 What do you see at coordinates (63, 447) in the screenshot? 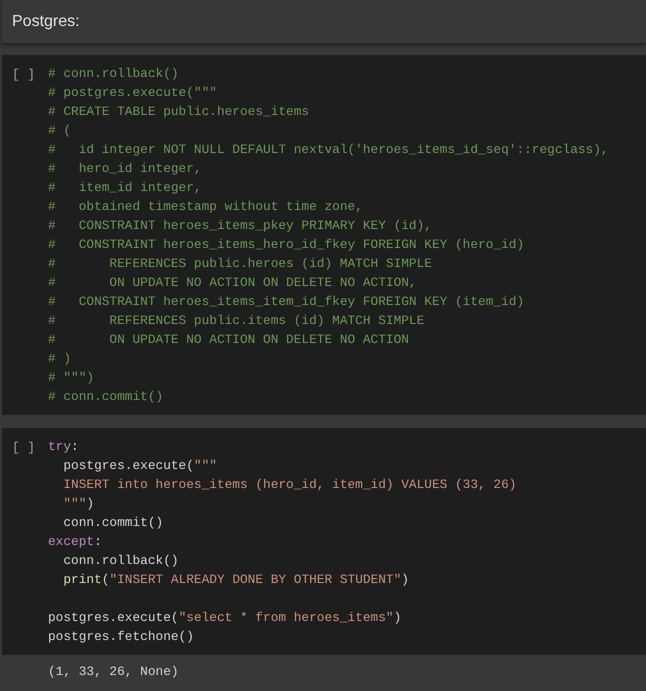
I see `code-line: try:` at bounding box center [63, 447].